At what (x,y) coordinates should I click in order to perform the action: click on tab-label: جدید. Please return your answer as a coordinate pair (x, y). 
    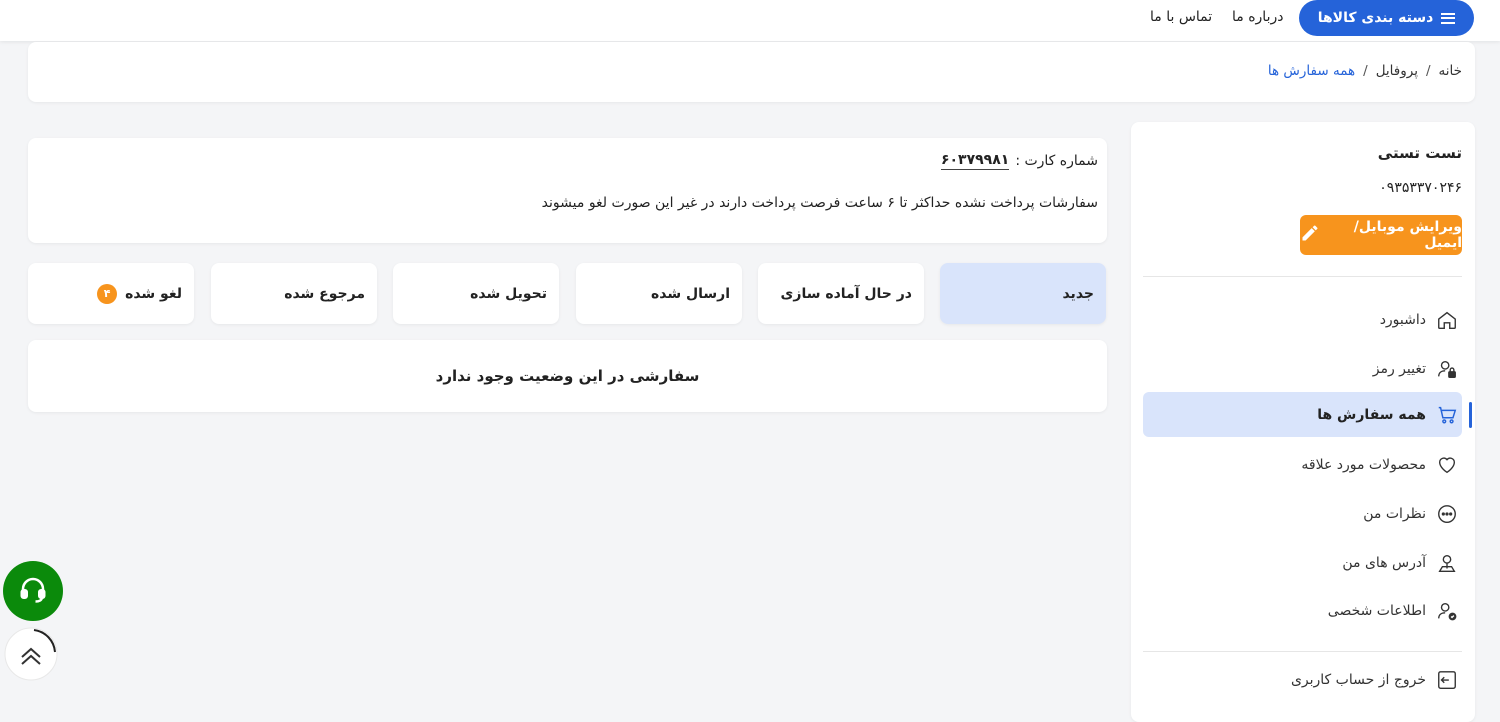
    Looking at the image, I should click on (1078, 293).